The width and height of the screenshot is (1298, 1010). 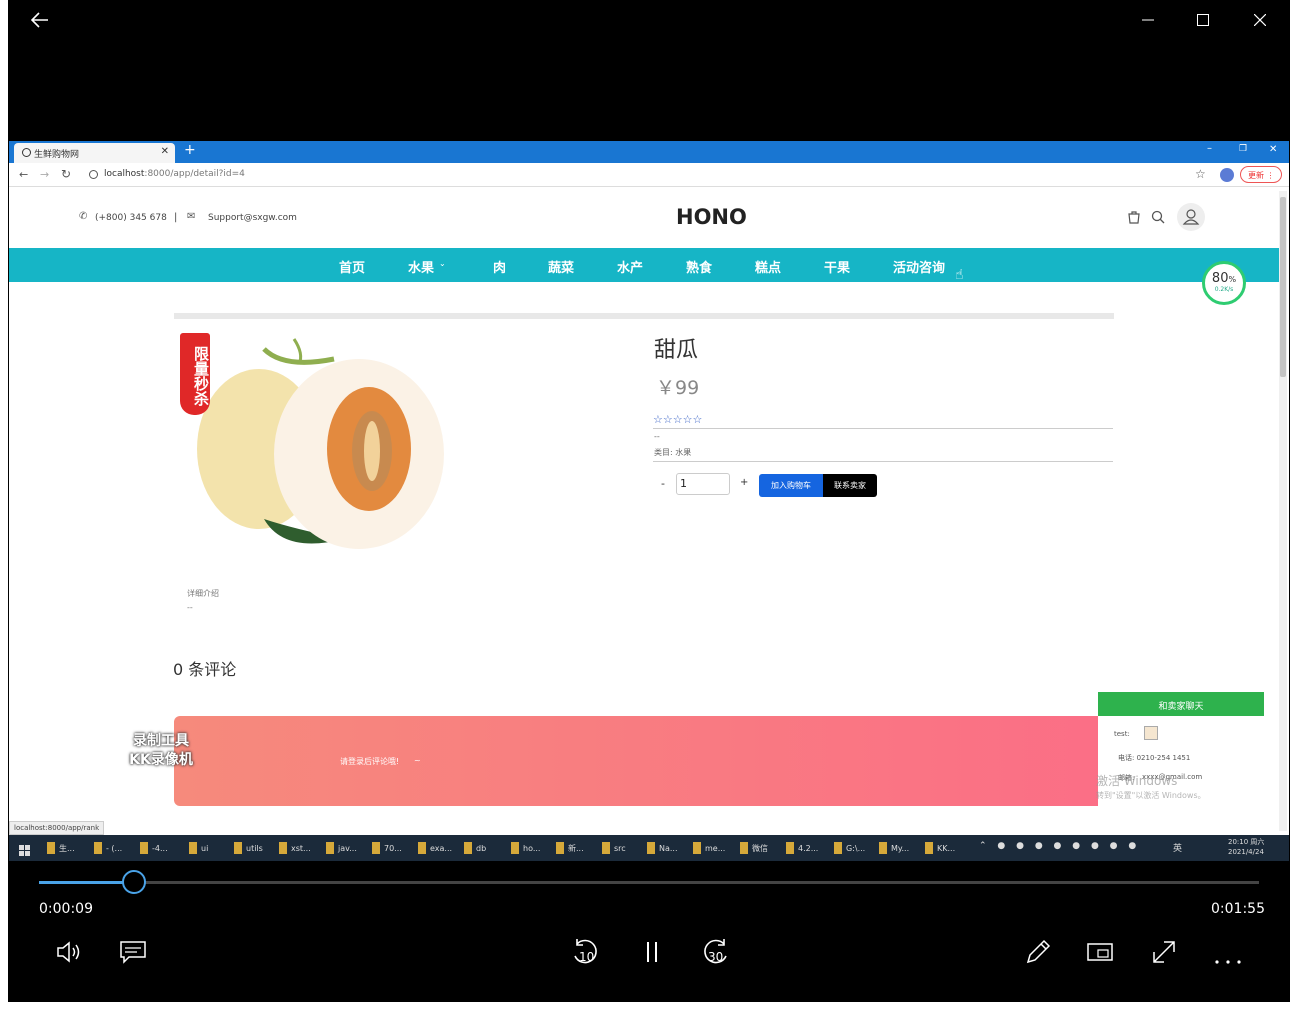 I want to click on tab-close-icon: ✕, so click(x=165, y=151).